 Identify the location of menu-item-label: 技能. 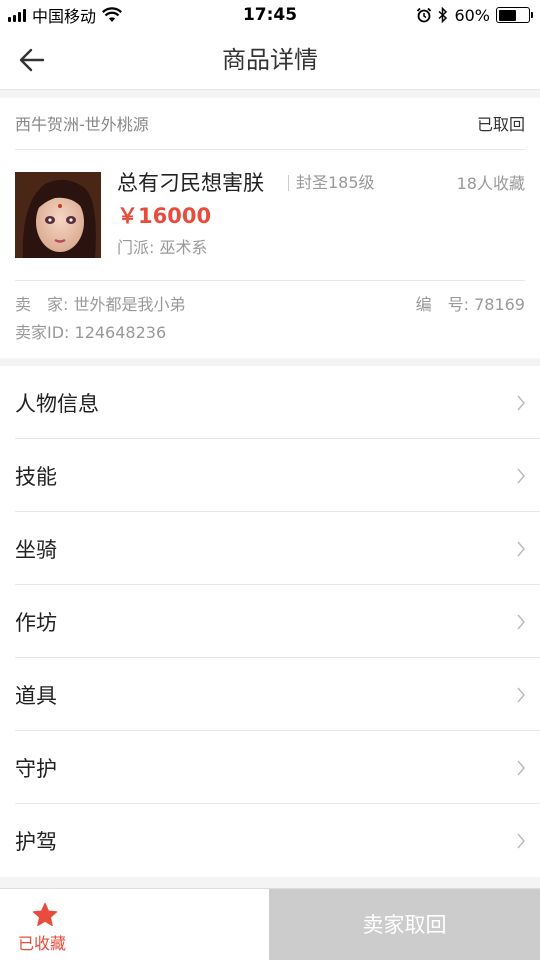
(36, 476).